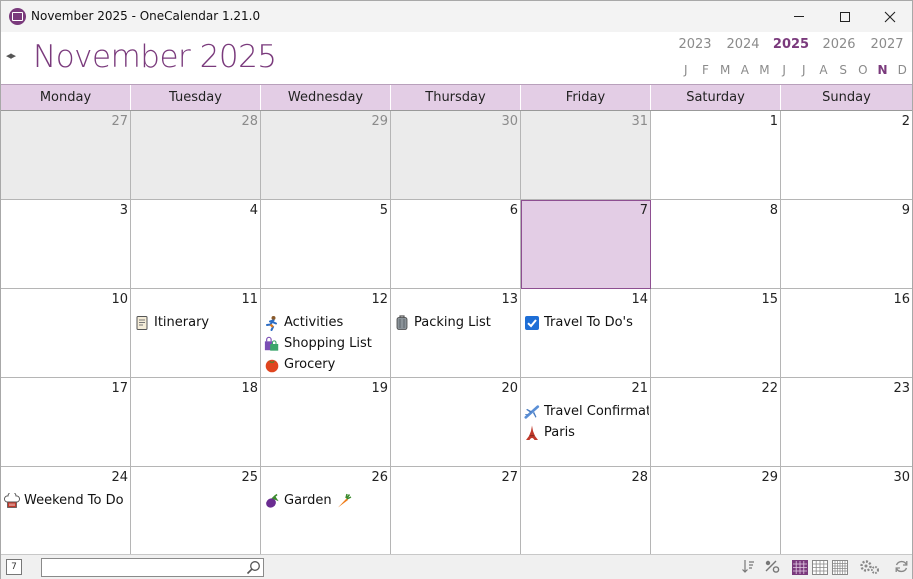 The height and width of the screenshot is (579, 913). What do you see at coordinates (456, 566) in the screenshot?
I see `status-bar: 7` at bounding box center [456, 566].